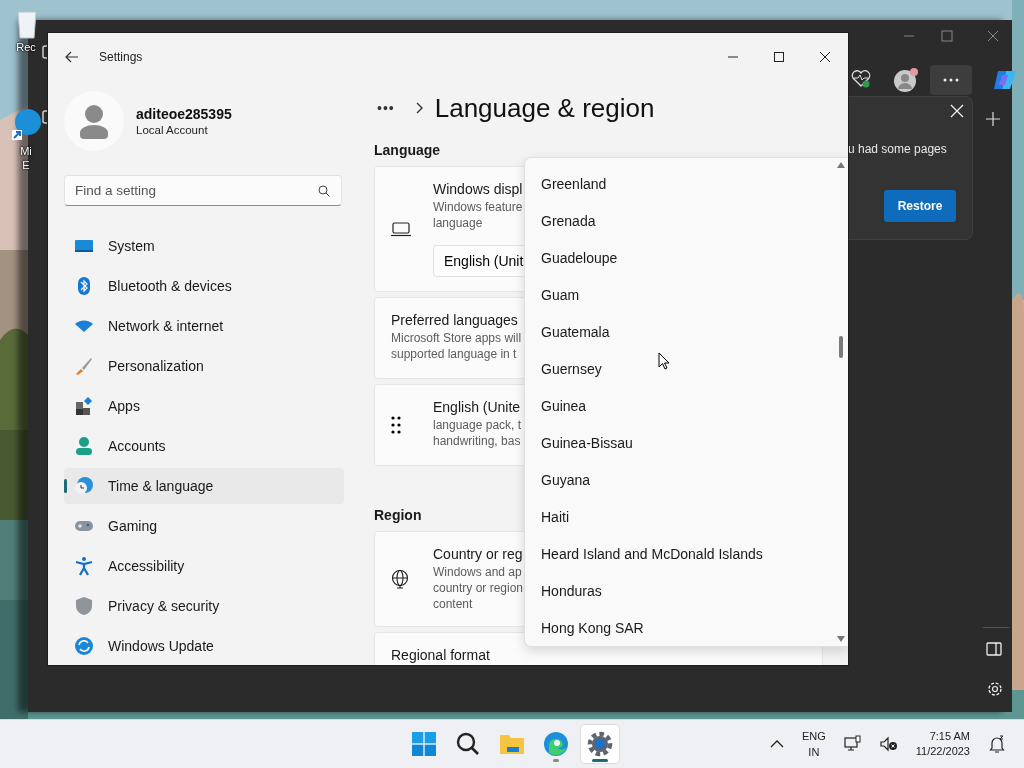  What do you see at coordinates (401, 229) in the screenshot?
I see `laptop-icon` at bounding box center [401, 229].